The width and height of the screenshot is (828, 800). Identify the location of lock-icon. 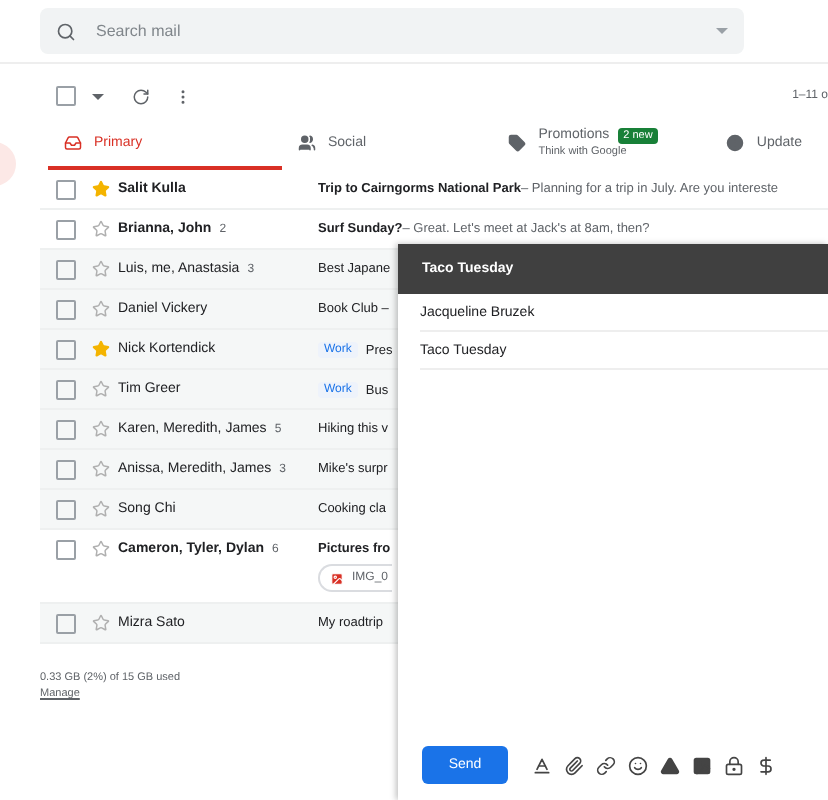
(734, 765).